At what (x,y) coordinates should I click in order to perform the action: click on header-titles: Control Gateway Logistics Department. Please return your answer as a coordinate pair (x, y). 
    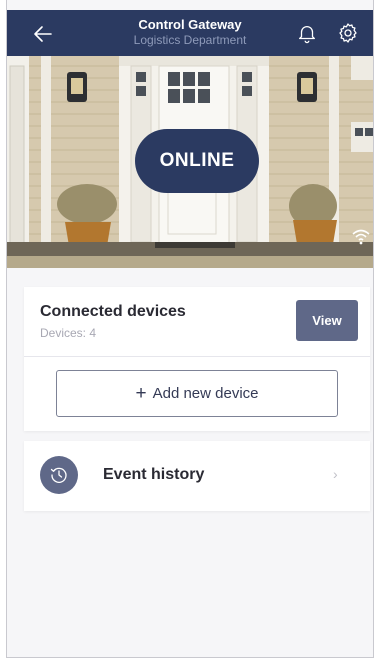
    Looking at the image, I should click on (190, 32).